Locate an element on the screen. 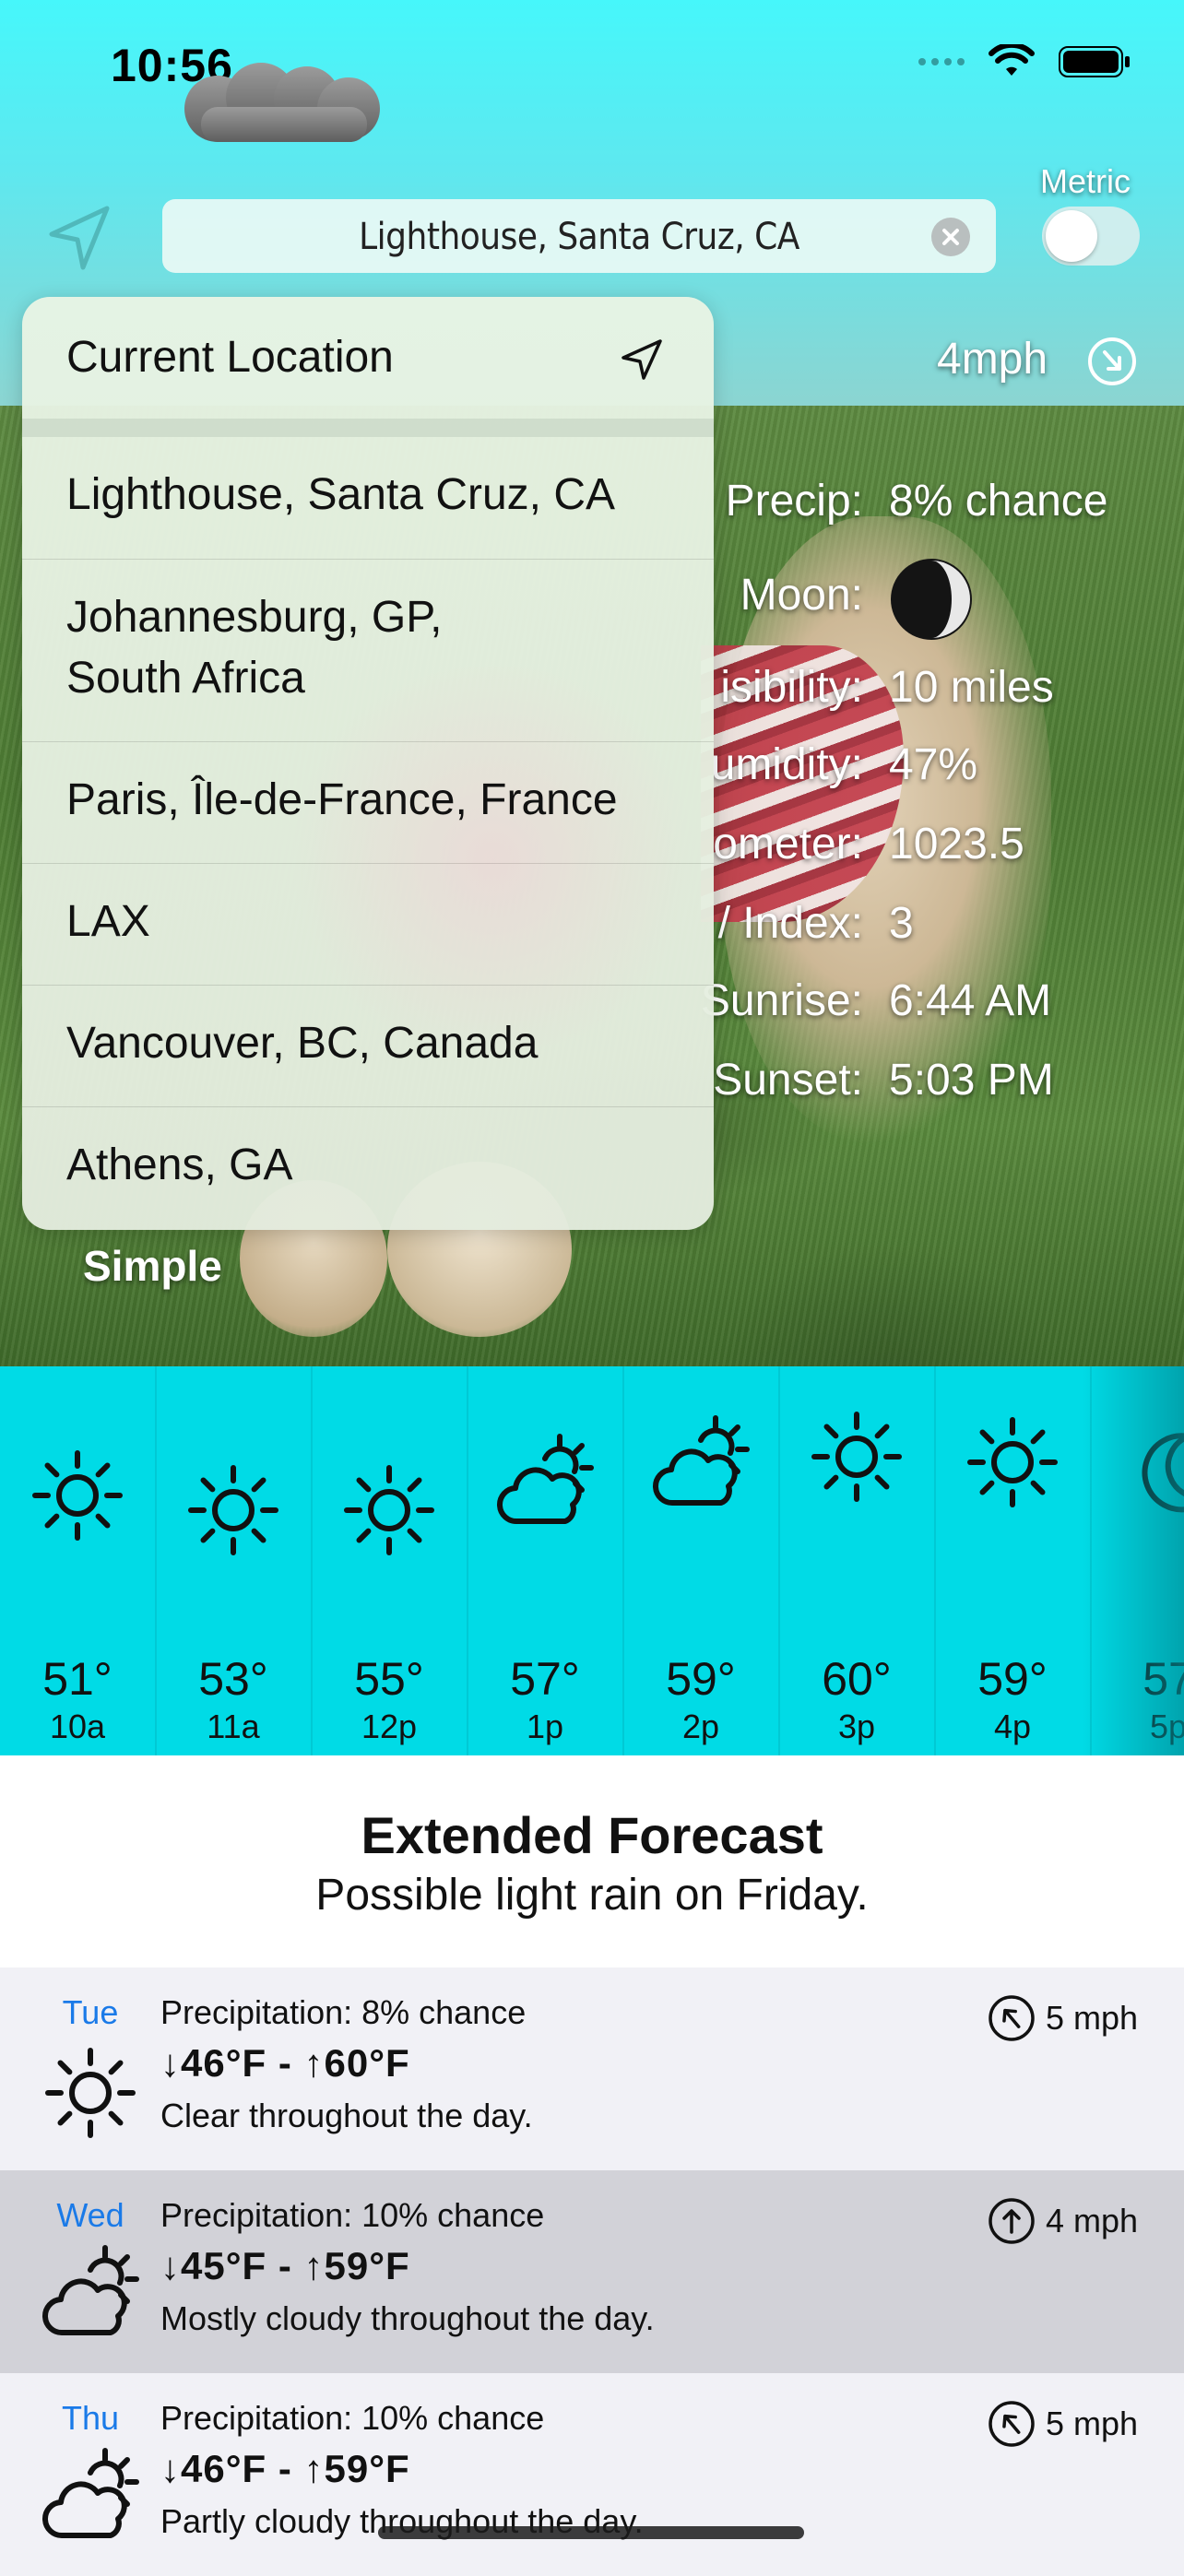  metric-toggle is located at coordinates (1091, 236).